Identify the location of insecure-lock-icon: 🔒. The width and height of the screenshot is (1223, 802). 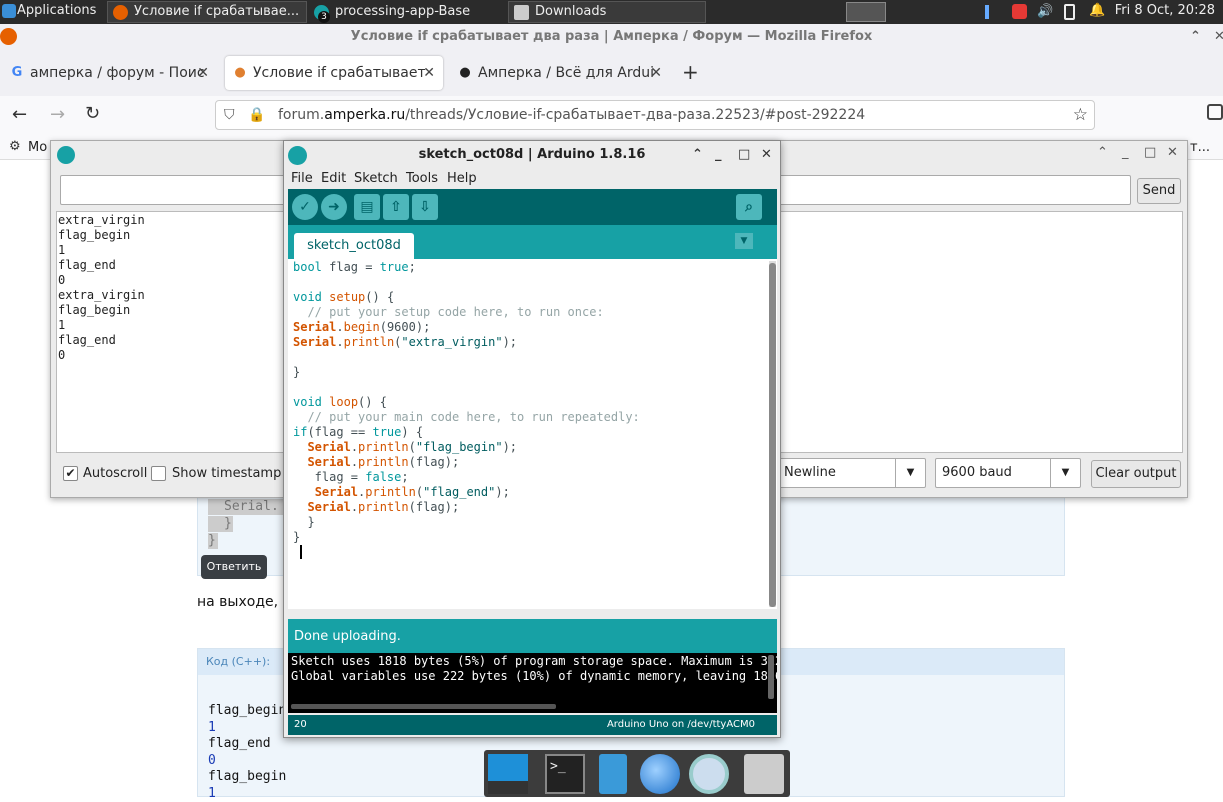
(256, 115).